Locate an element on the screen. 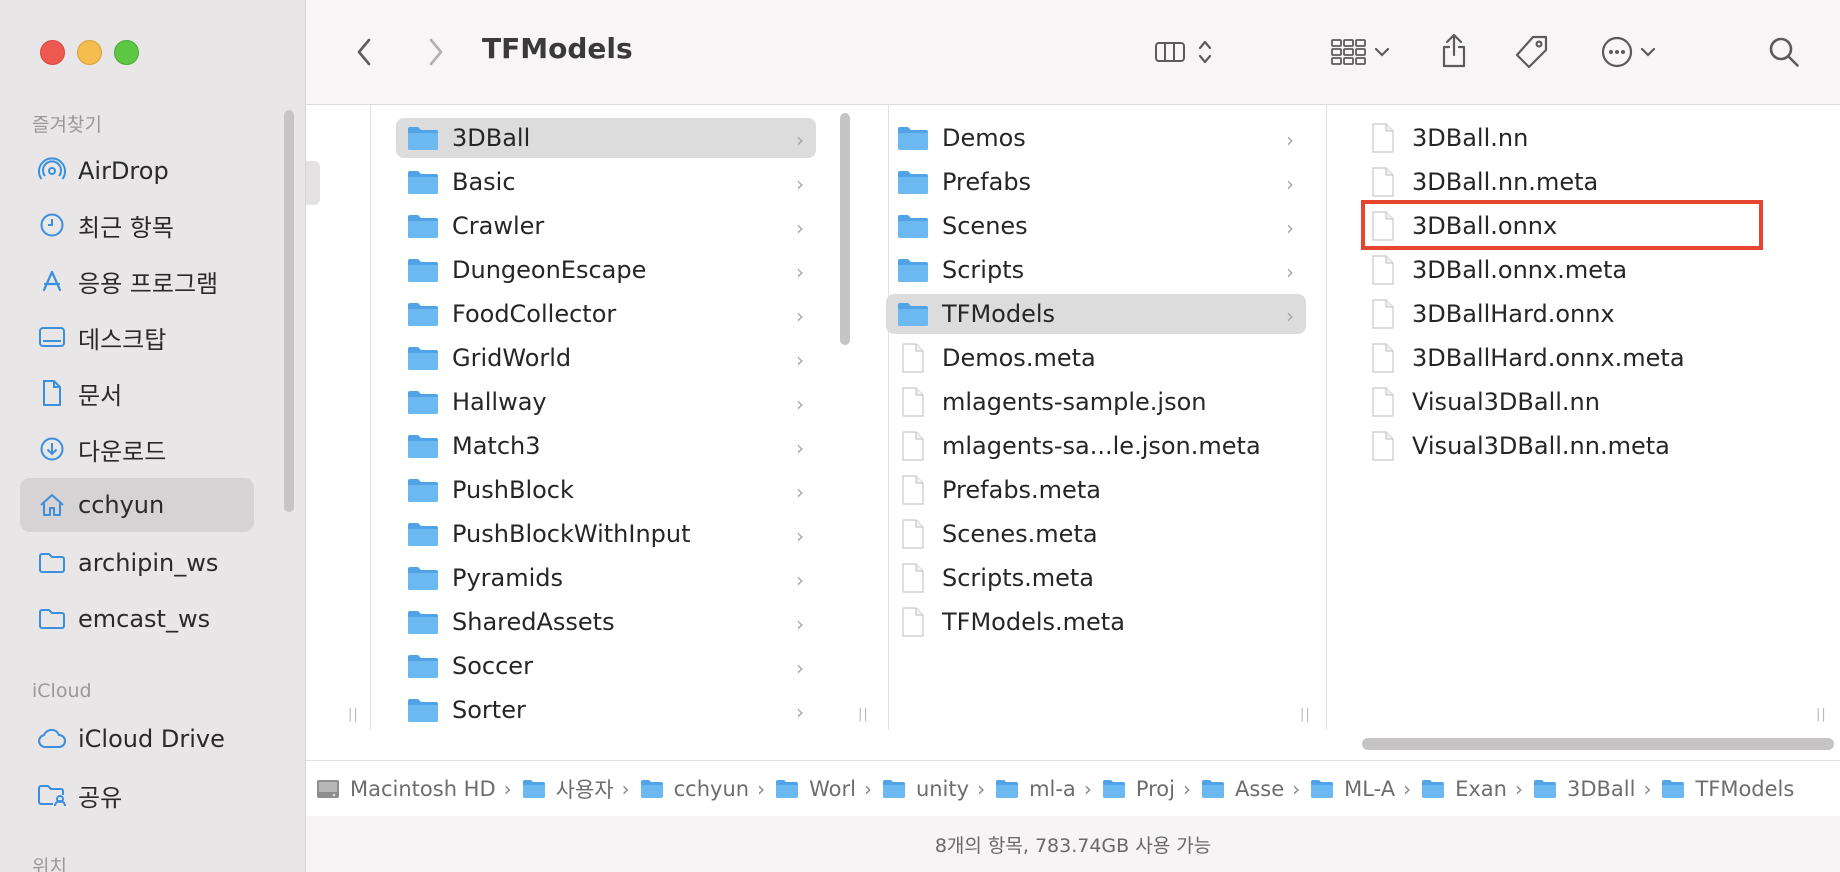 The width and height of the screenshot is (1840, 872). path-crumb: Macintosh HD › is located at coordinates (414, 789).